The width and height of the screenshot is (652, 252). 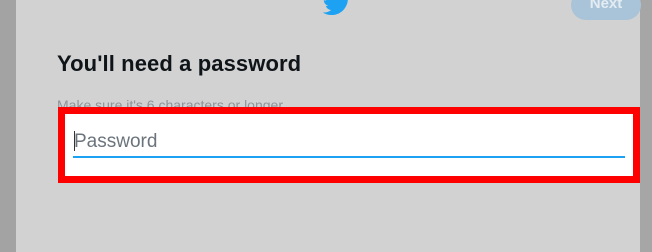 I want to click on backdrop-right, so click(x=646, y=126).